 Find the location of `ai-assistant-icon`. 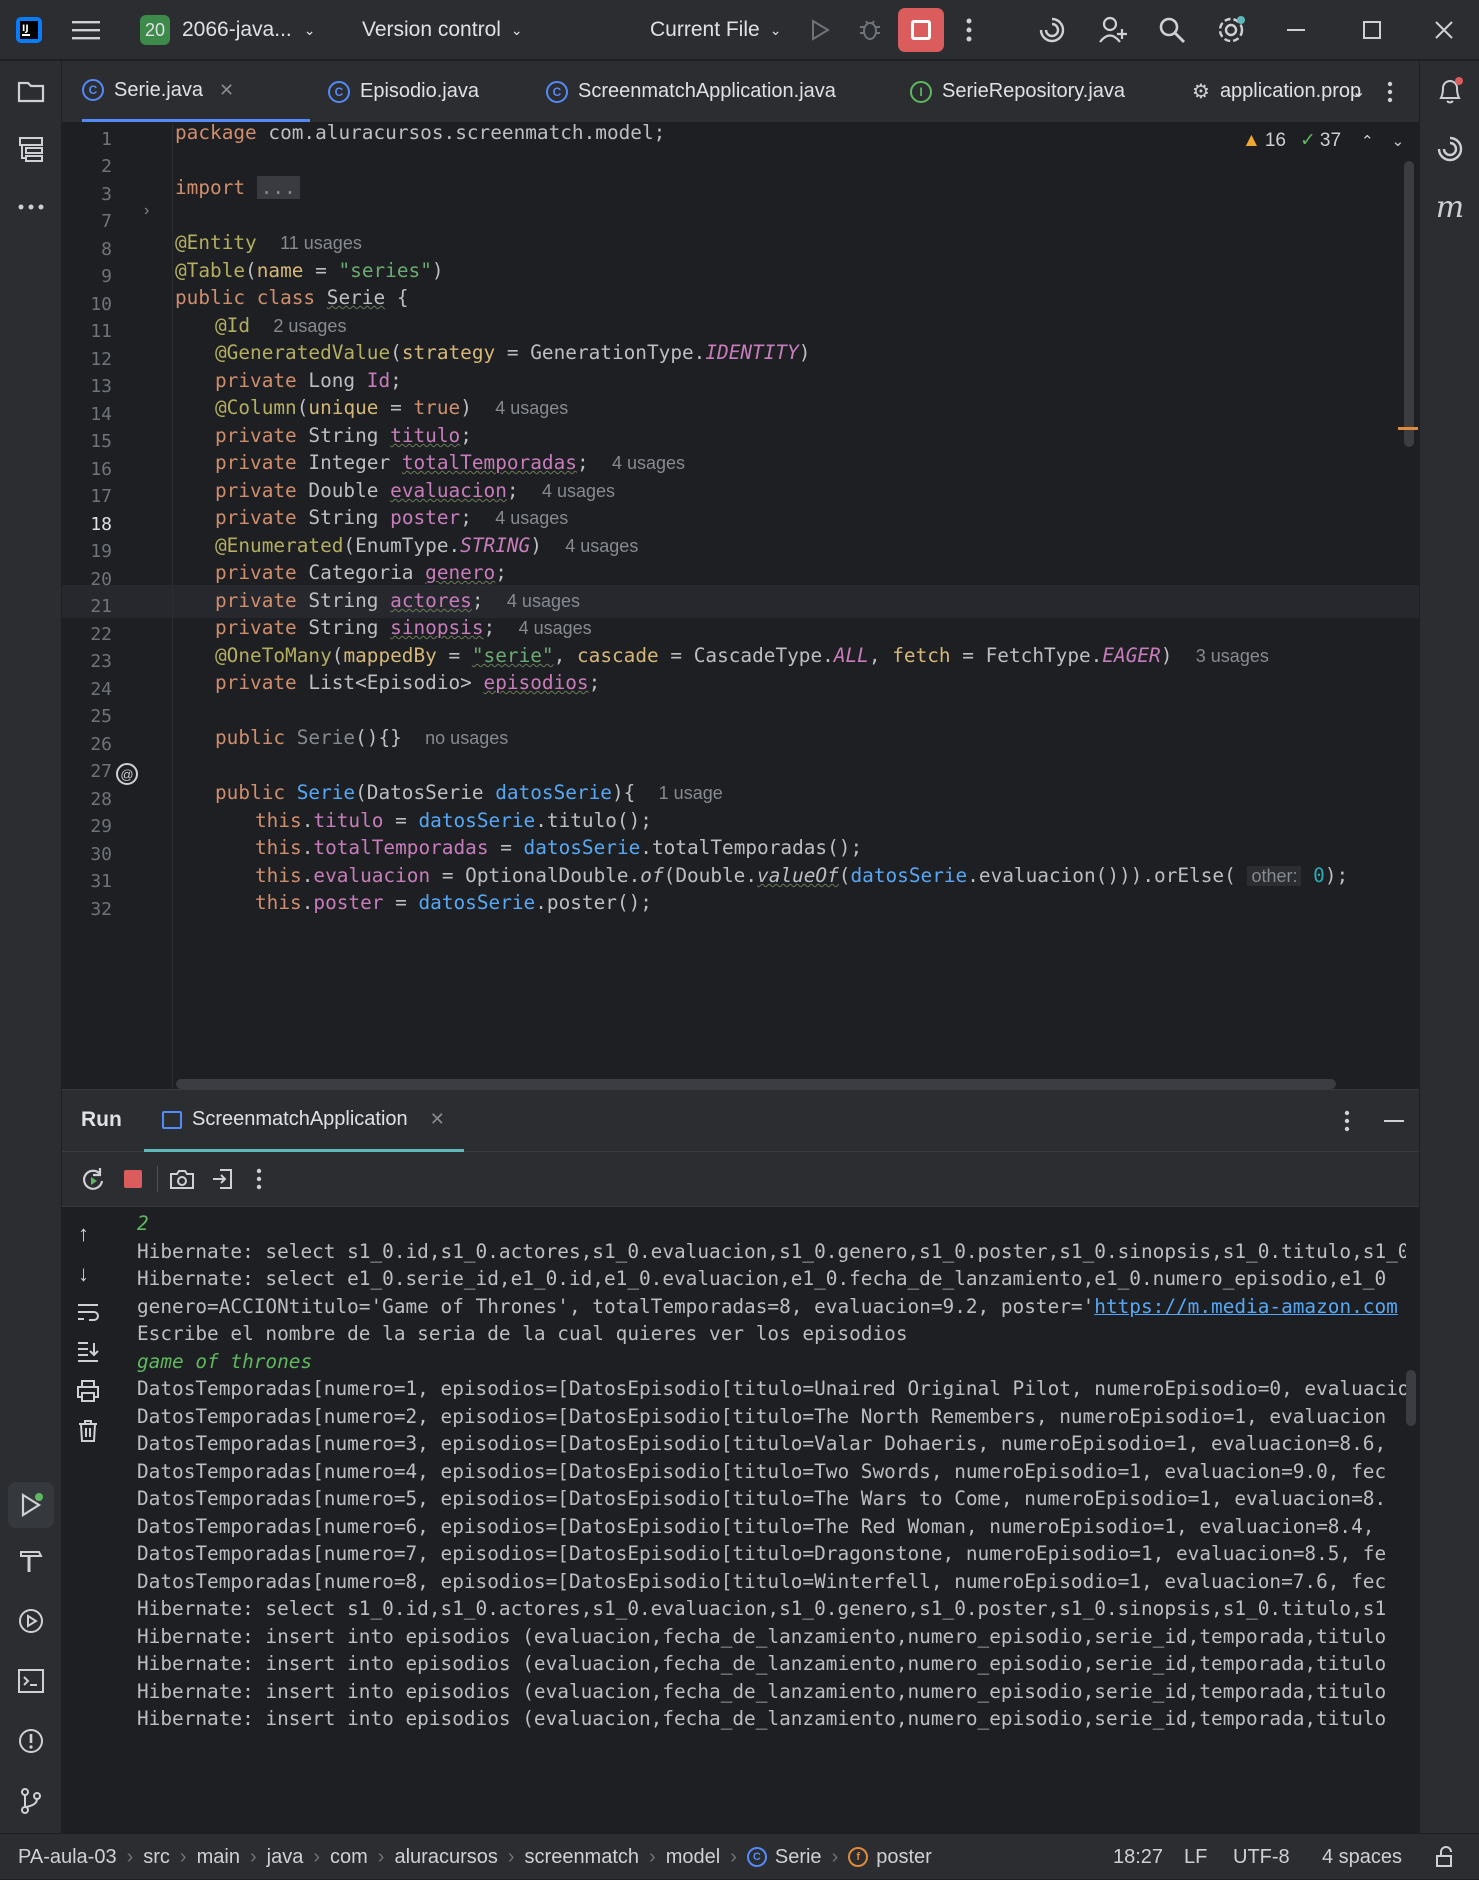

ai-assistant-icon is located at coordinates (1052, 30).